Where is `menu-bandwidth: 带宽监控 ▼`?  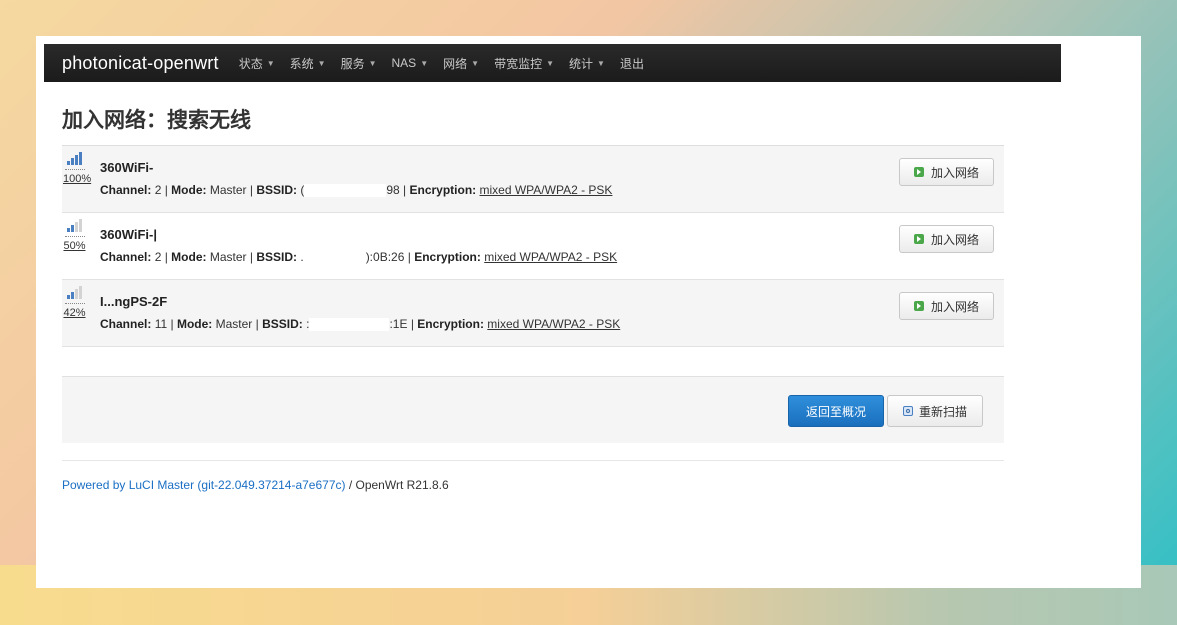 menu-bandwidth: 带宽监控 ▼ is located at coordinates (524, 63).